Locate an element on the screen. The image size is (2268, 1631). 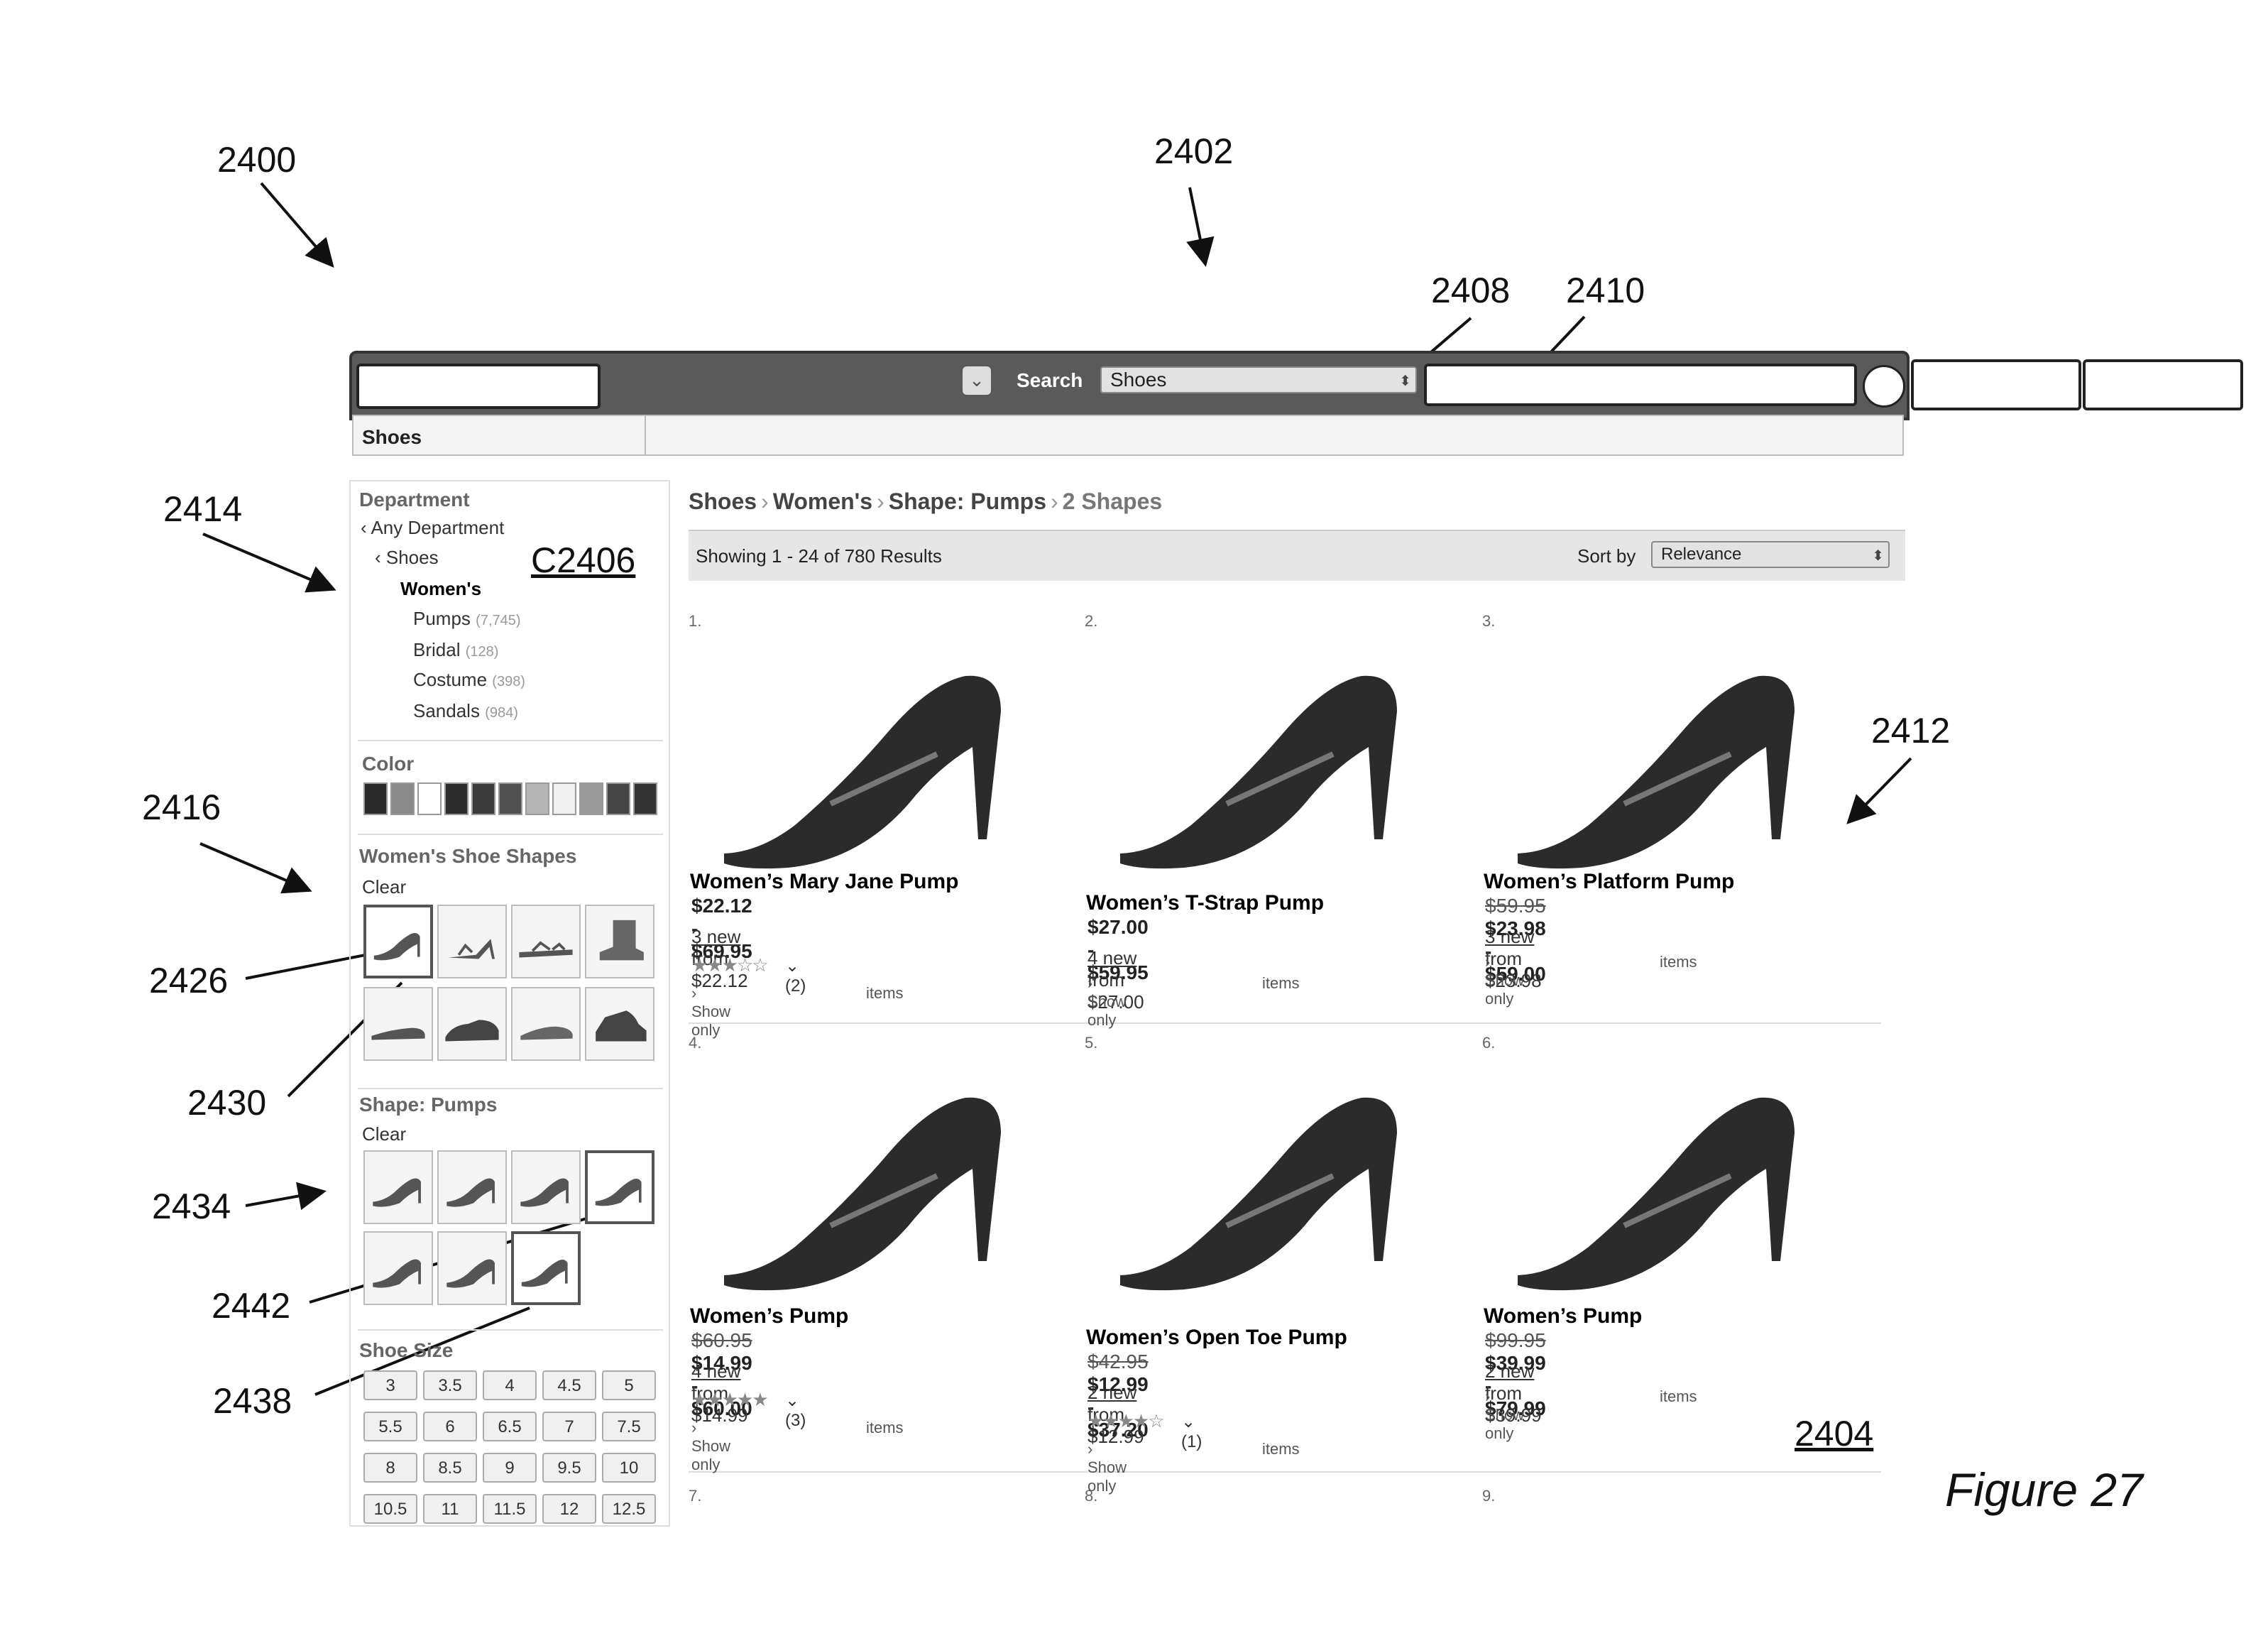
tab-shoes: Shoes is located at coordinates (500, 435).